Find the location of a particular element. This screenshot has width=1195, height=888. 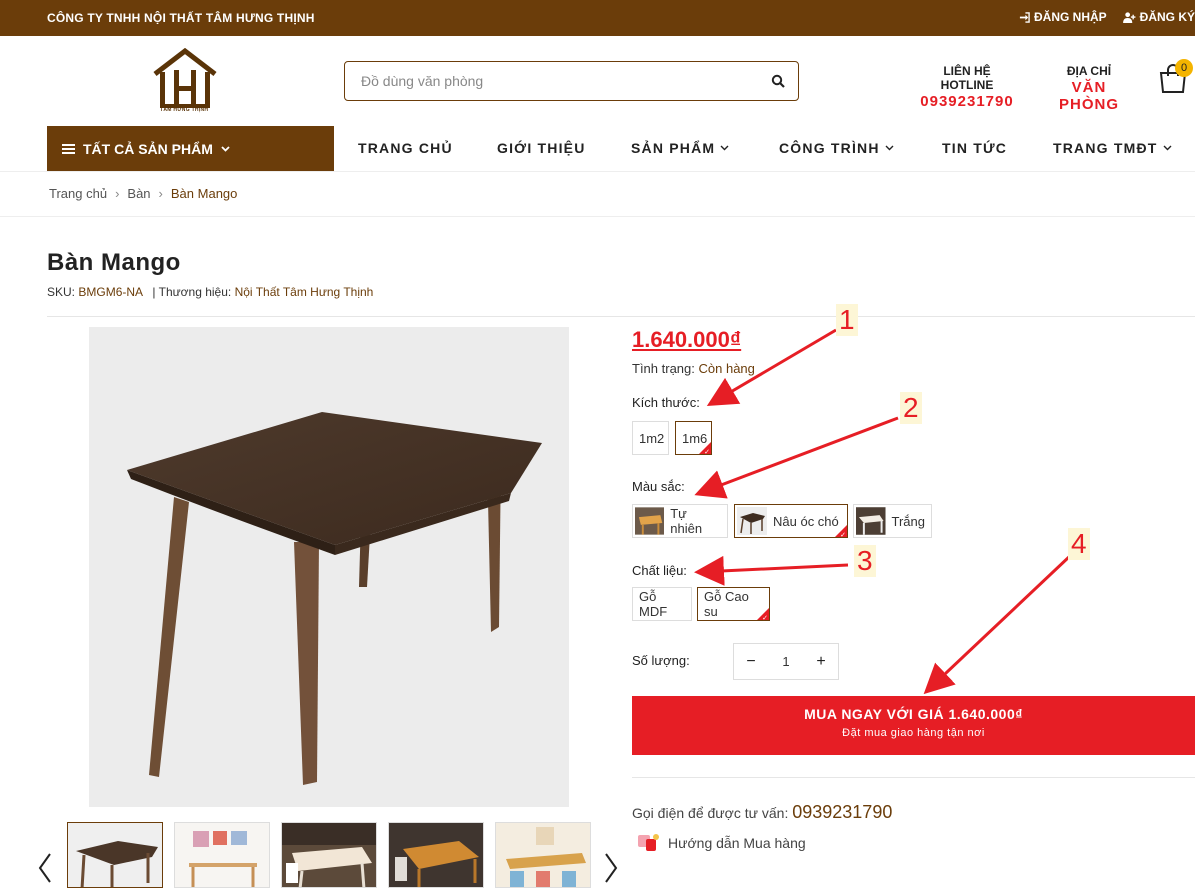

nav-item-ecommerce: TRANG TMĐT is located at coordinates (1112, 148).